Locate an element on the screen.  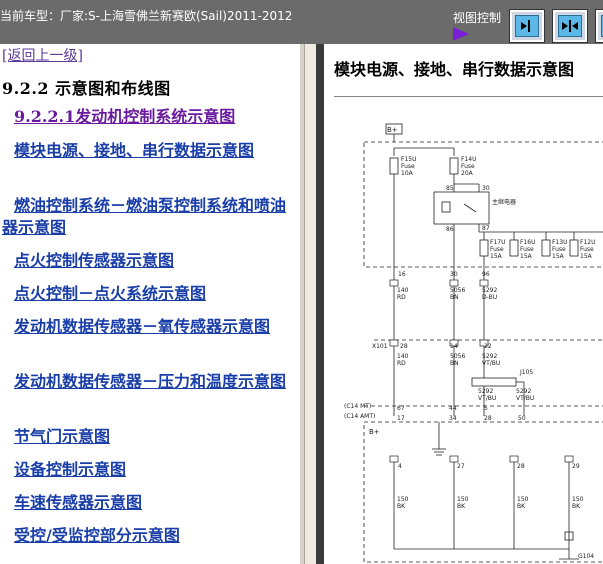
relay-pin-87: 87 is located at coordinates (486, 228).